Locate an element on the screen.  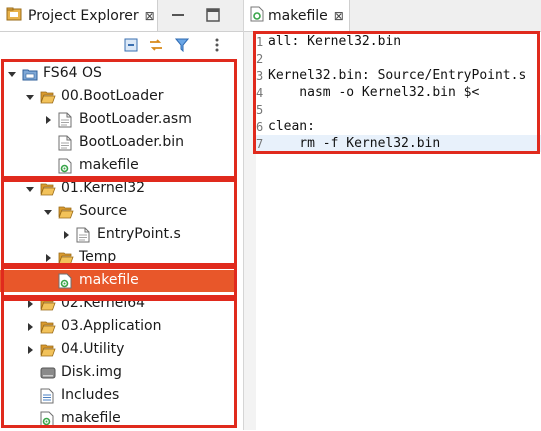
tree-item-label: 04.Utility is located at coordinates (93, 349).